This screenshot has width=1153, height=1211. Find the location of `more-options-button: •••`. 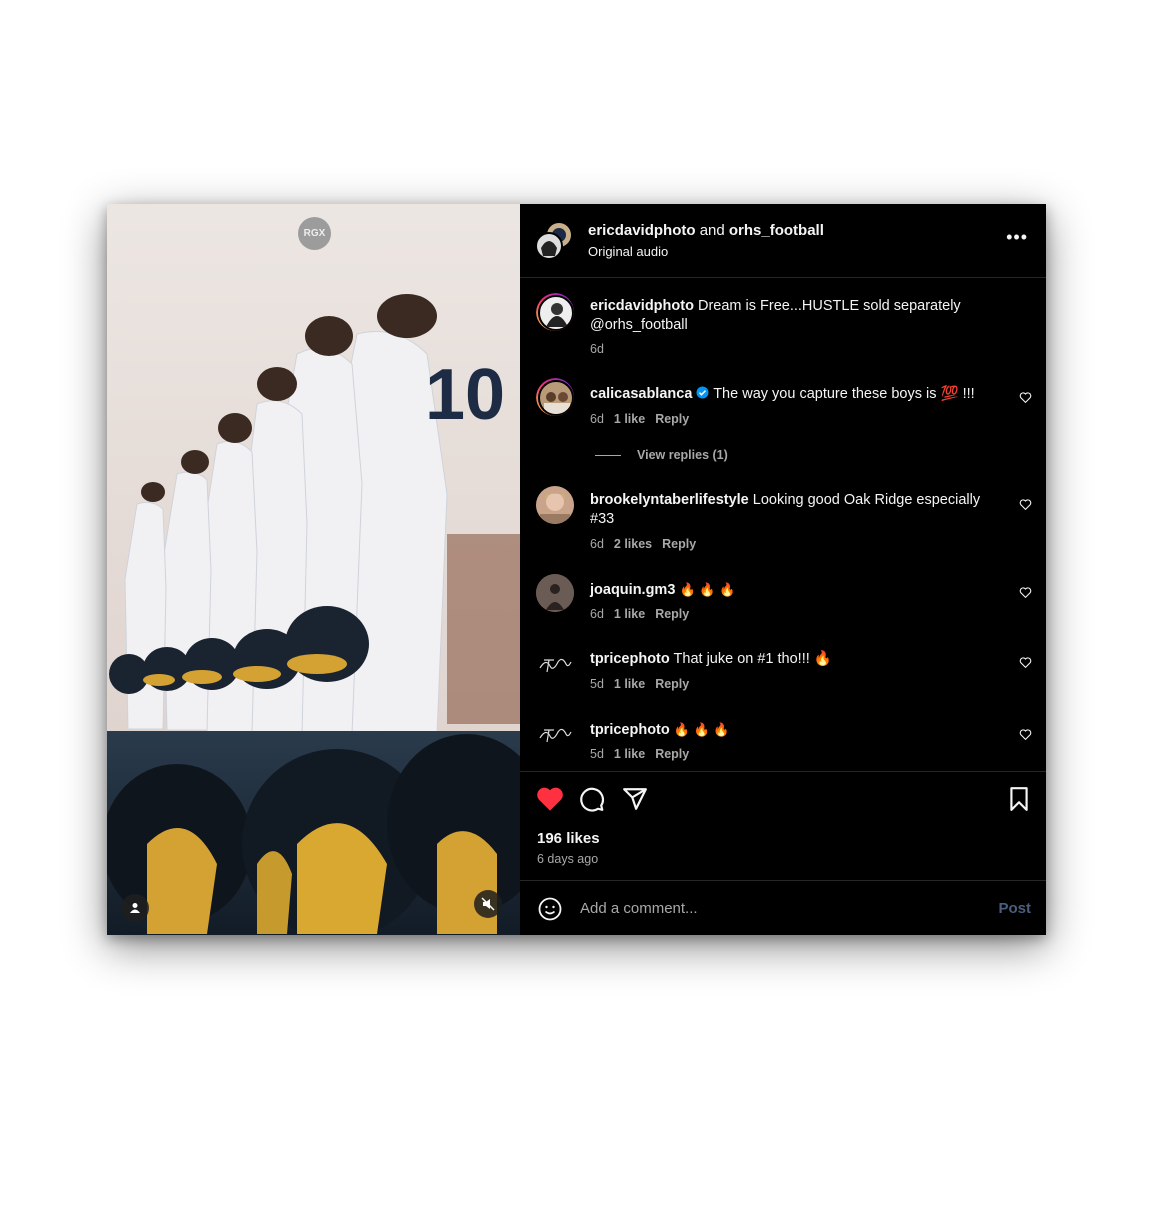

more-options-button: ••• is located at coordinates (1017, 237).